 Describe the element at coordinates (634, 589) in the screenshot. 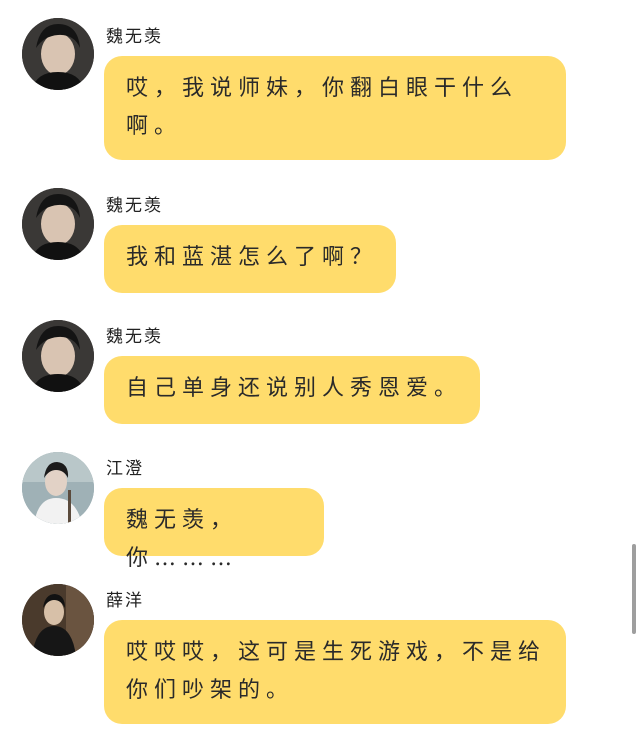

I see `scrollbar` at that location.